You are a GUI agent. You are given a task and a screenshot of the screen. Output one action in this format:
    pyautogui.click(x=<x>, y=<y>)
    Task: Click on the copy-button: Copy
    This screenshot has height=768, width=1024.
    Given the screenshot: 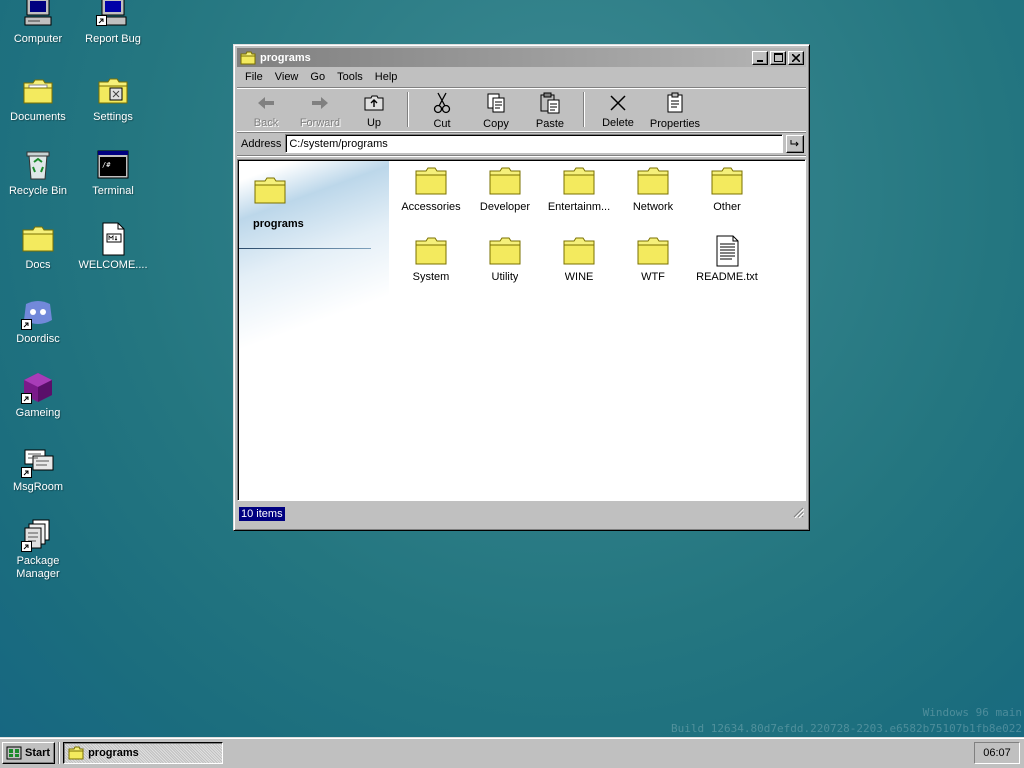 What is the action you would take?
    pyautogui.click(x=496, y=110)
    